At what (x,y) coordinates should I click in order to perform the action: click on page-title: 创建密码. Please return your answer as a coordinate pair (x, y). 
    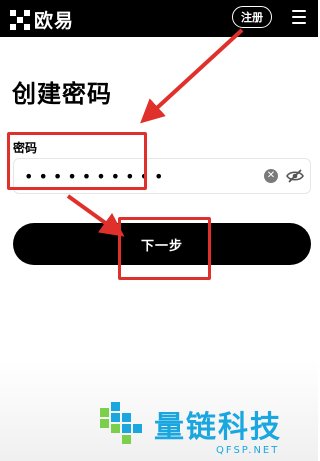
    Looking at the image, I should click on (62, 94).